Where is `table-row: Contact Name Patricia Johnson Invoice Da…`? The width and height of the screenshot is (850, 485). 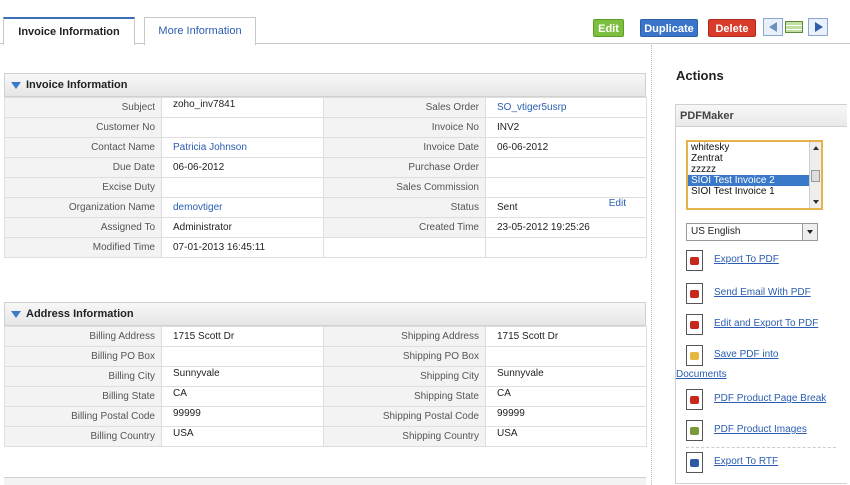 table-row: Contact Name Patricia Johnson Invoice Da… is located at coordinates (325, 147).